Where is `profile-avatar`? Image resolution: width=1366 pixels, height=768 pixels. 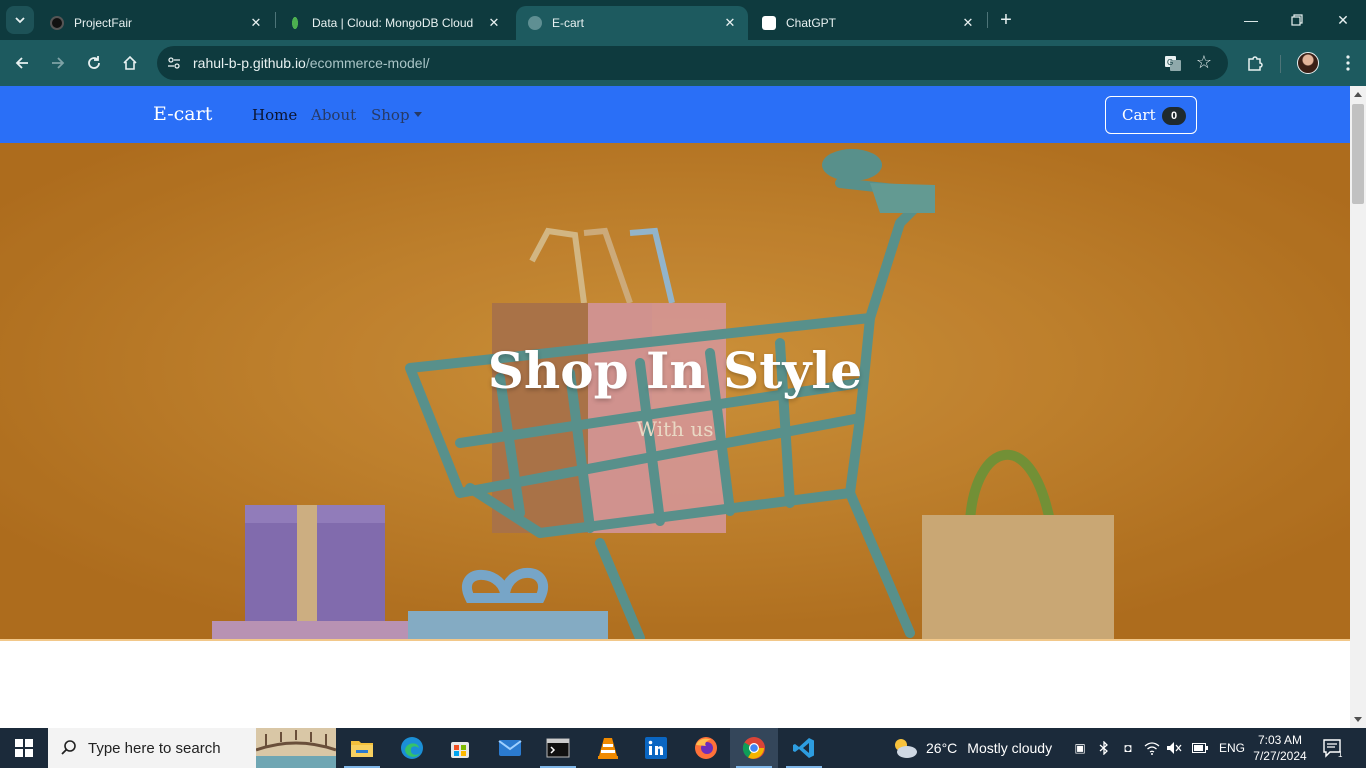 profile-avatar is located at coordinates (1308, 63).